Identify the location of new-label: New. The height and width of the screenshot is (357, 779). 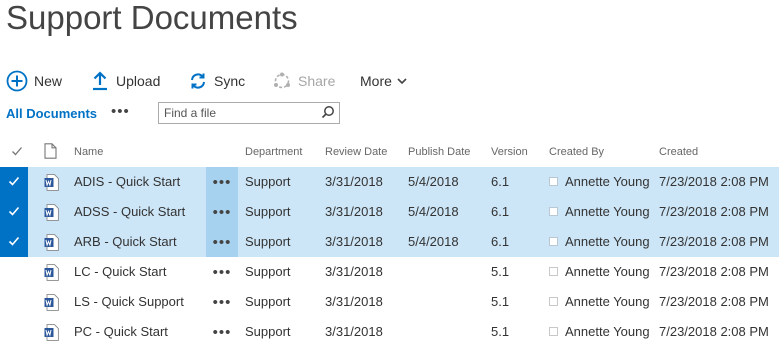
(48, 81).